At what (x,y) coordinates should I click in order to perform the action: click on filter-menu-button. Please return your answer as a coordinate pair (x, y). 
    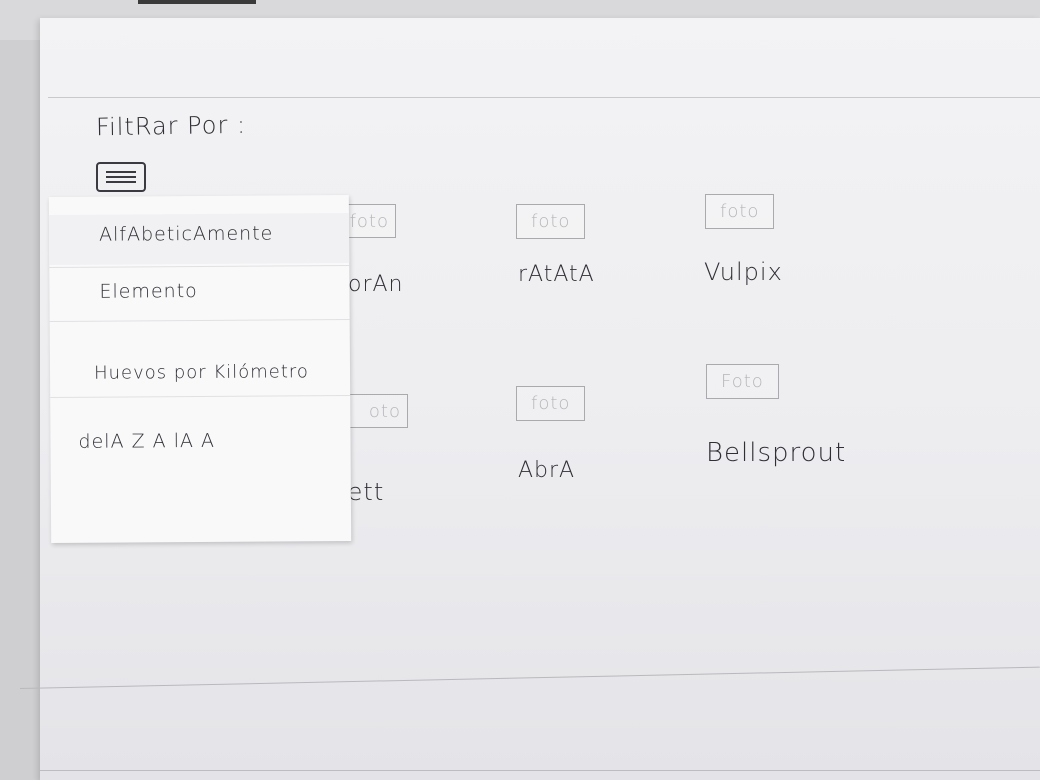
    Looking at the image, I should click on (121, 177).